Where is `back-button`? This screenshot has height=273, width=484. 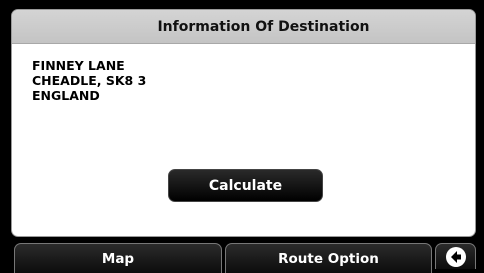
back-button is located at coordinates (455, 256).